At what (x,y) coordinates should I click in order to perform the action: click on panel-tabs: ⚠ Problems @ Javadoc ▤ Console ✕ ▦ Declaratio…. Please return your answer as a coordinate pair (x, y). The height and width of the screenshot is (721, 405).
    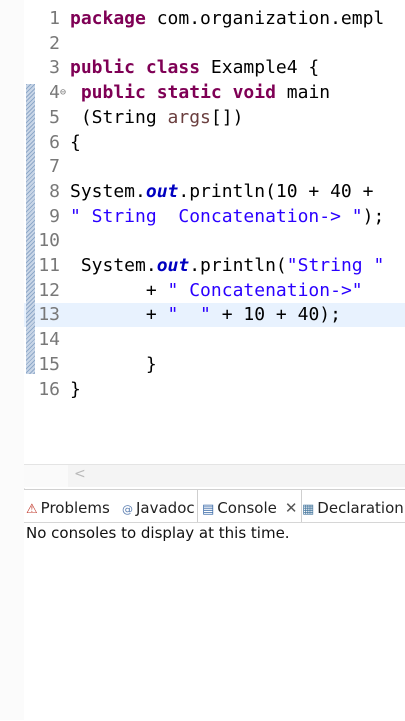
    Looking at the image, I should click on (214, 506).